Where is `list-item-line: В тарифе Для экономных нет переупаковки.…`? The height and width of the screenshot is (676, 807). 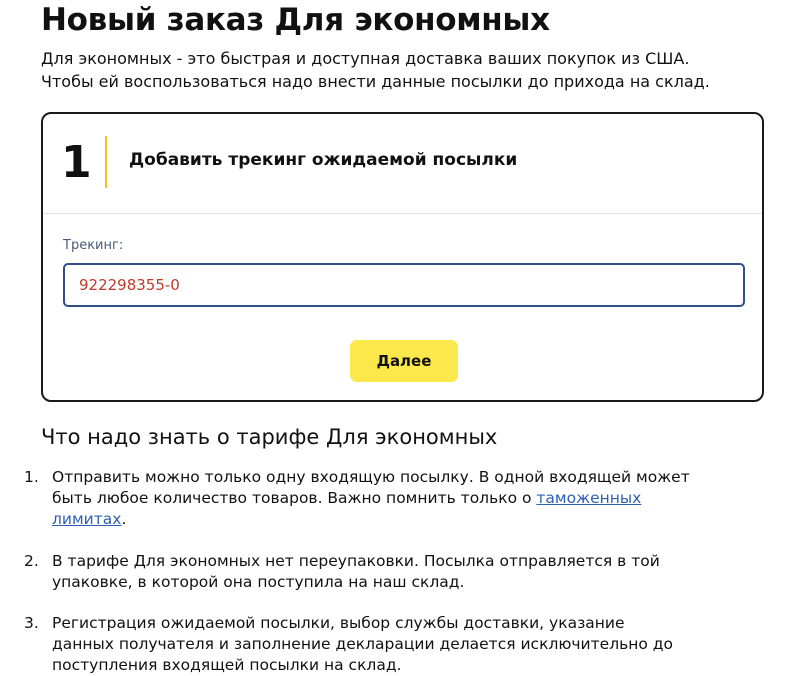 list-item-line: В тарифе Для экономных нет переупаковки.… is located at coordinates (356, 561).